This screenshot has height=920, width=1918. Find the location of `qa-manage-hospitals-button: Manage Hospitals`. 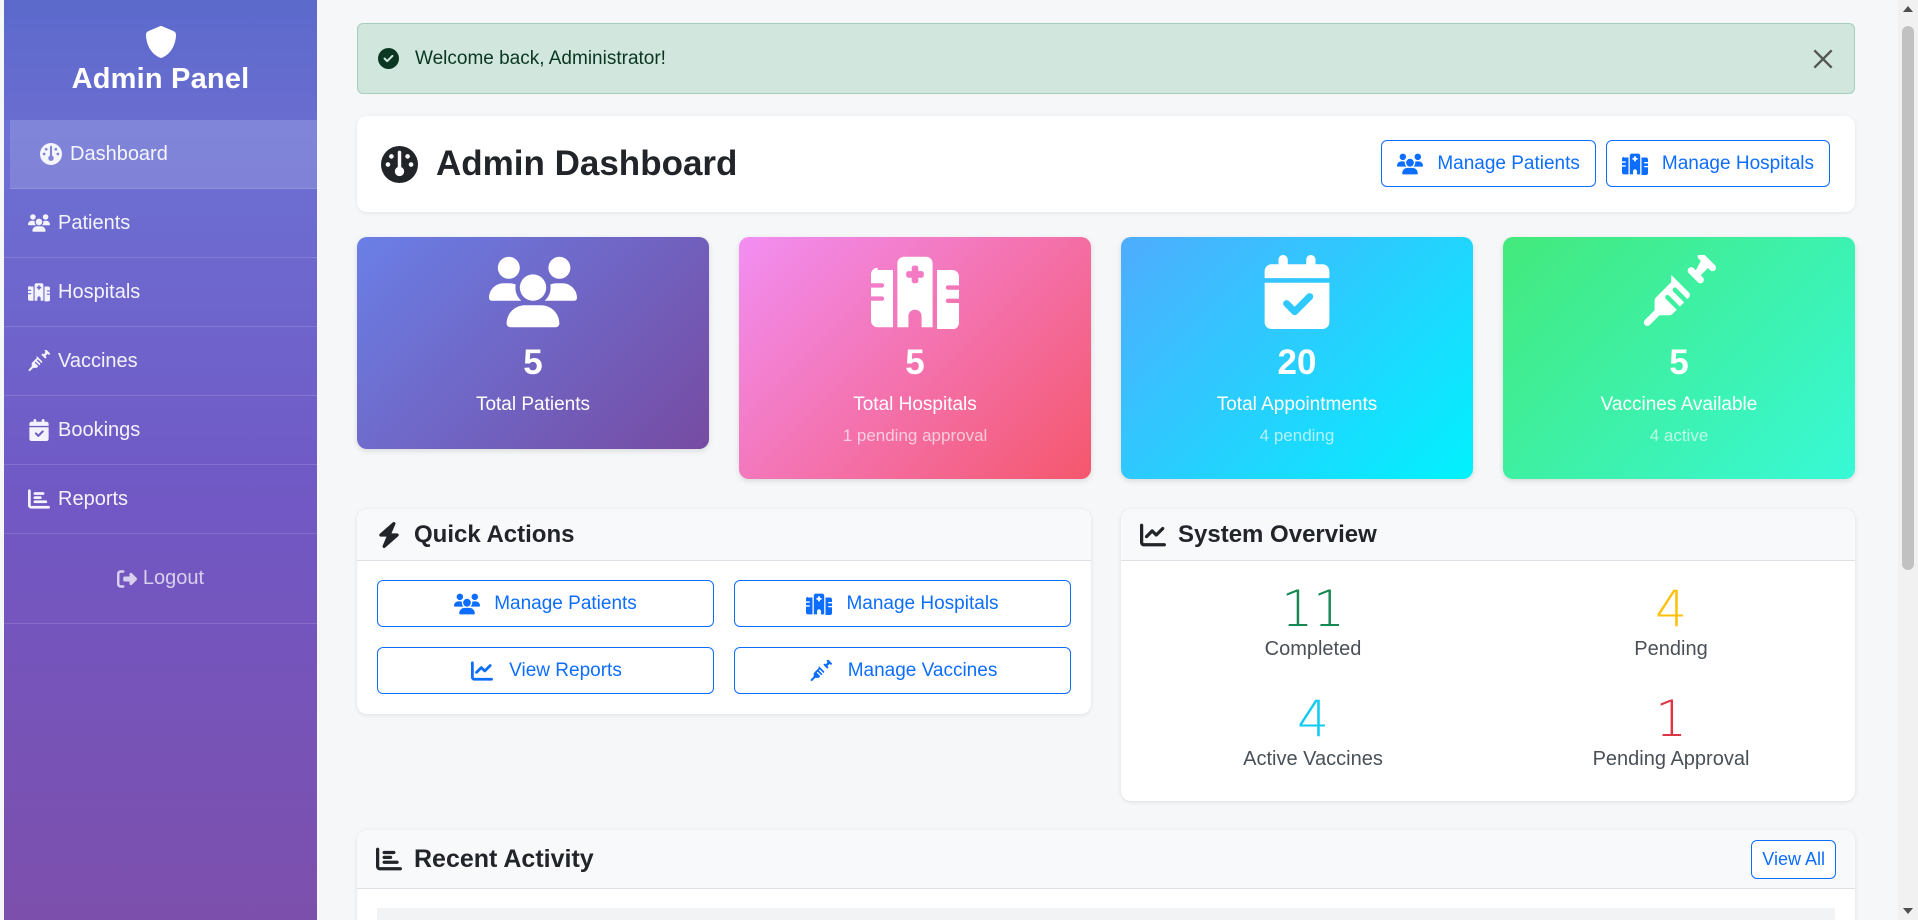

qa-manage-hospitals-button: Manage Hospitals is located at coordinates (902, 603).